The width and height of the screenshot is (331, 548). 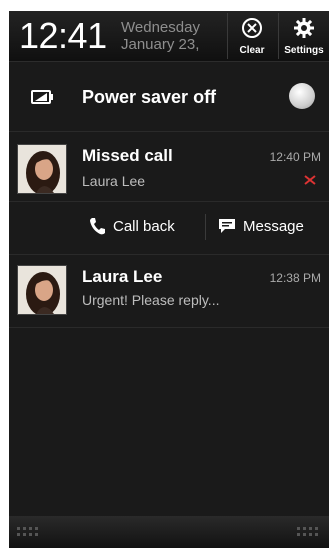 I want to click on notification-title: Missed call, so click(x=127, y=155).